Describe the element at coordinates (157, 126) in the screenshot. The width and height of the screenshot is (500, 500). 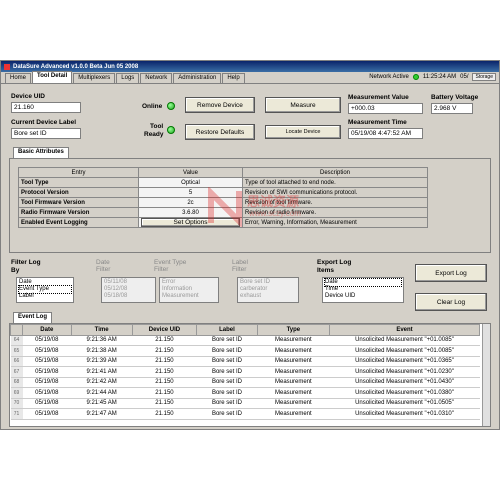
I see `tool-ready-label-1: Tool` at that location.